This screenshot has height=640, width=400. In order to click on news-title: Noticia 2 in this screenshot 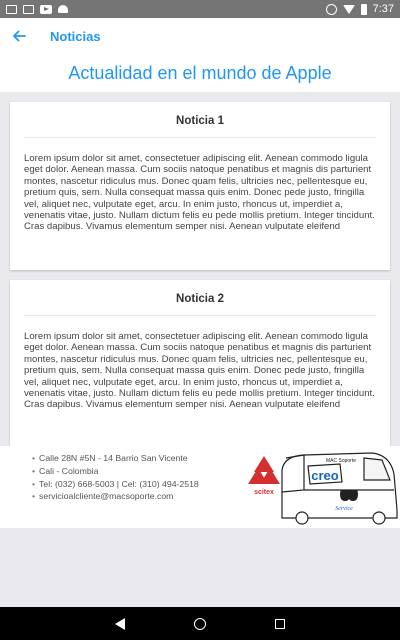, I will do `click(200, 298)`.